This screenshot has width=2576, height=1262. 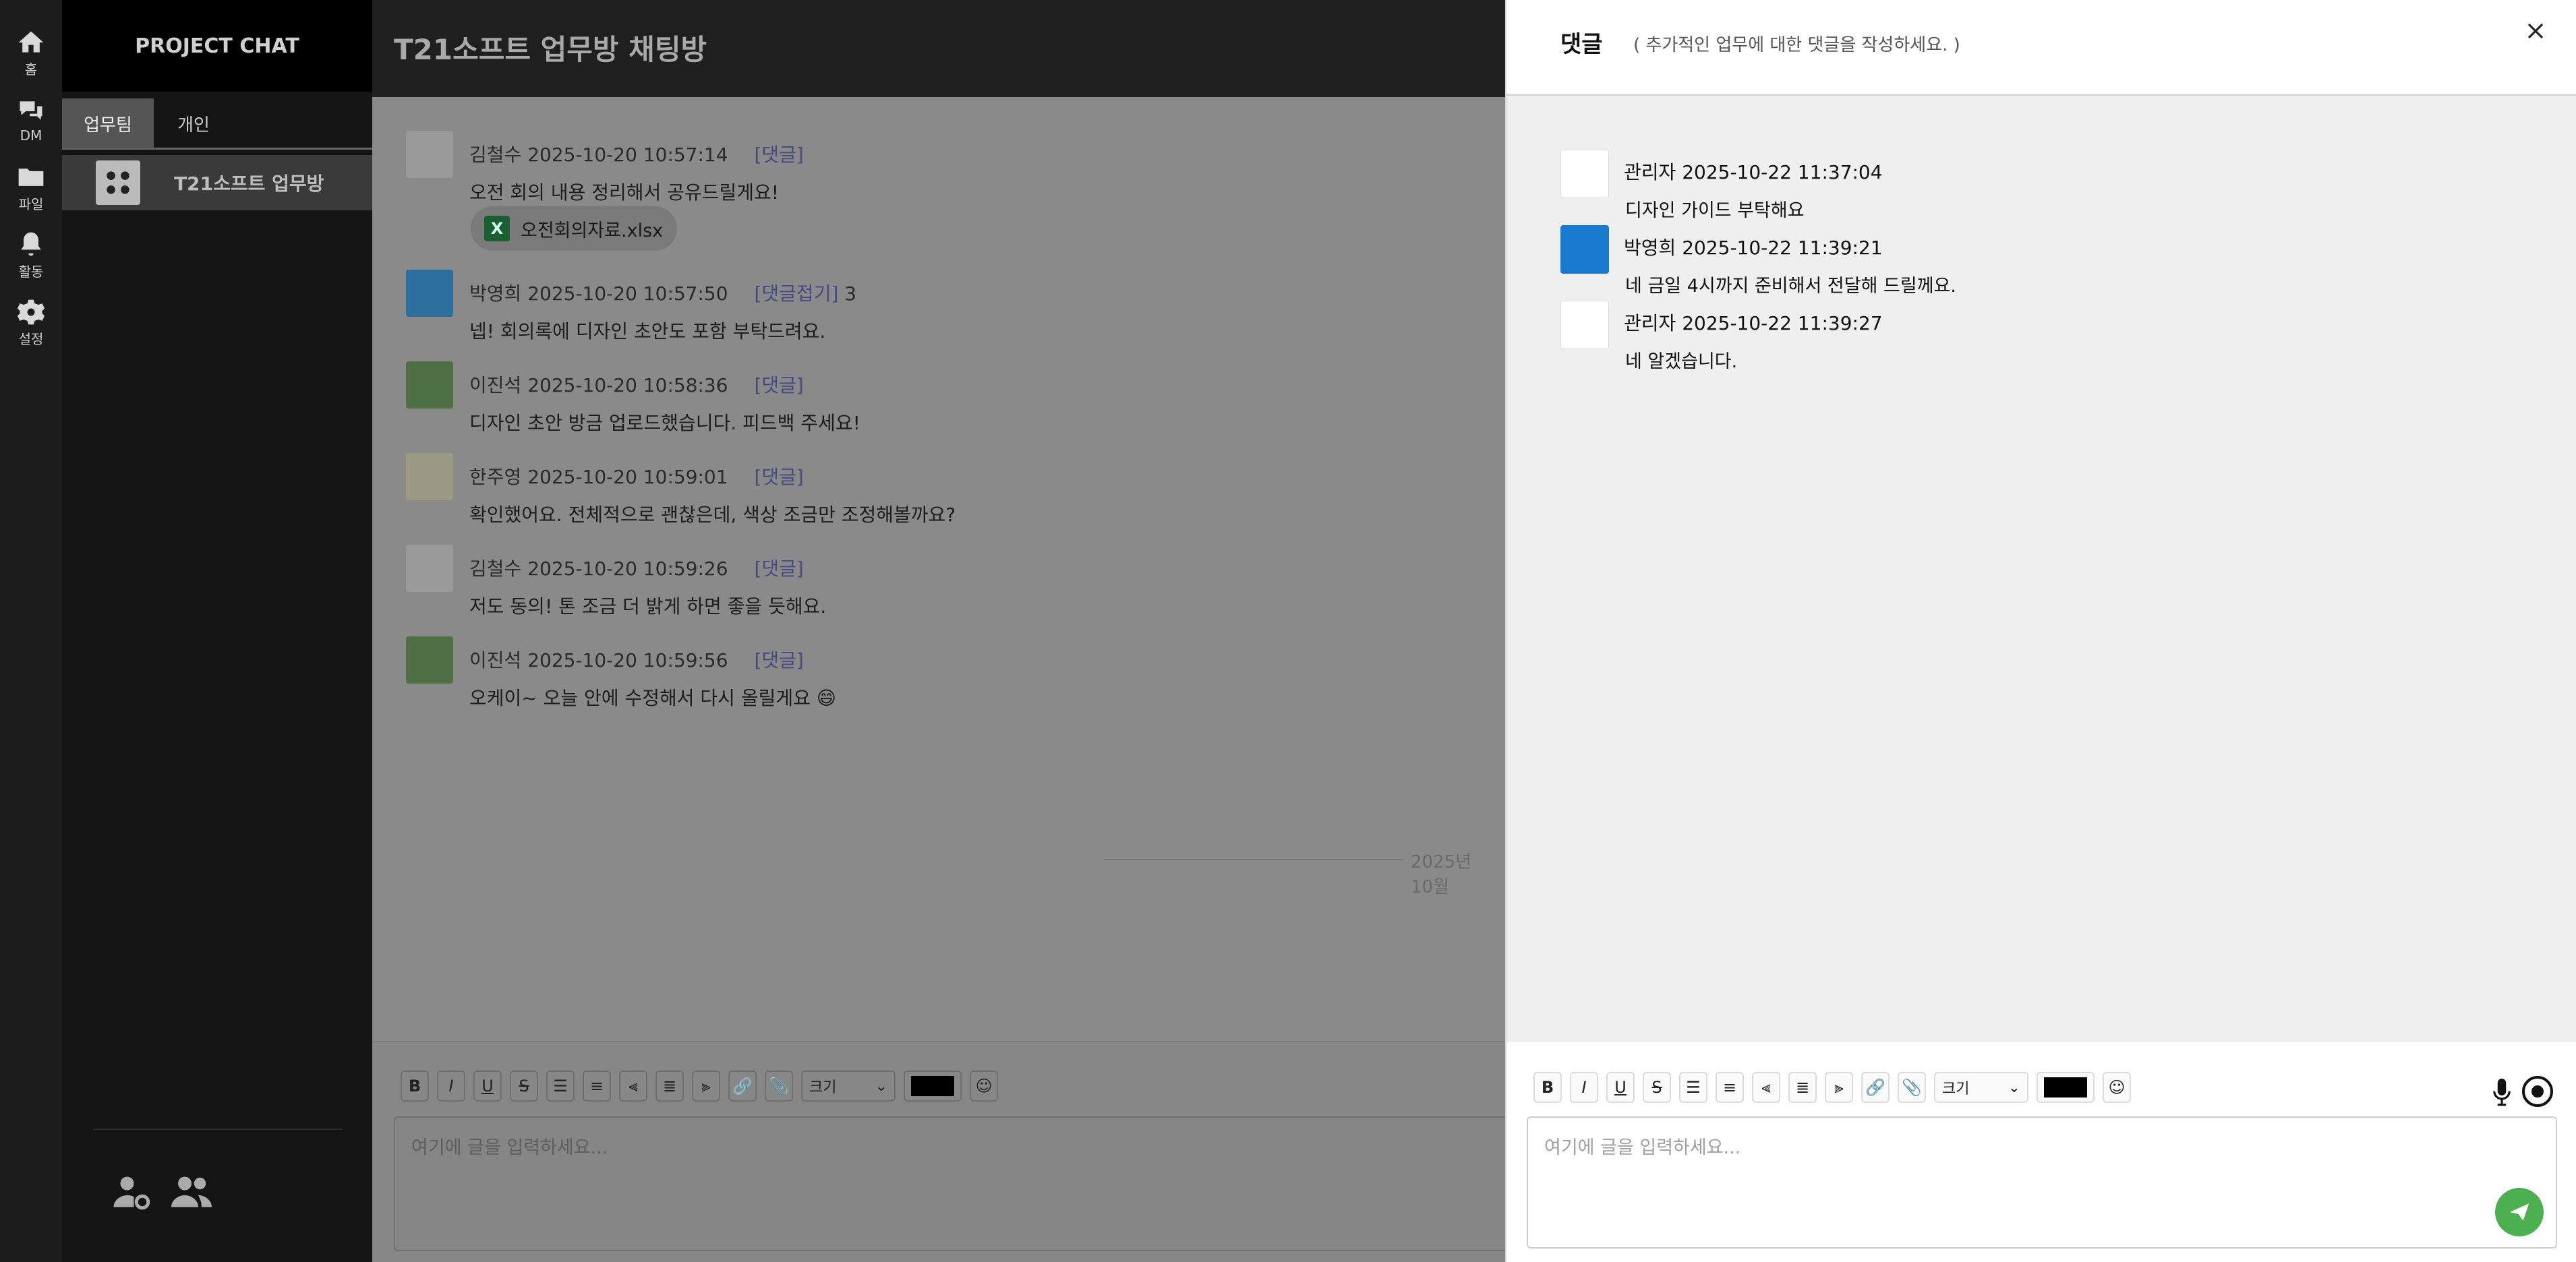 What do you see at coordinates (108, 123) in the screenshot?
I see `tab-team: 업무팀` at bounding box center [108, 123].